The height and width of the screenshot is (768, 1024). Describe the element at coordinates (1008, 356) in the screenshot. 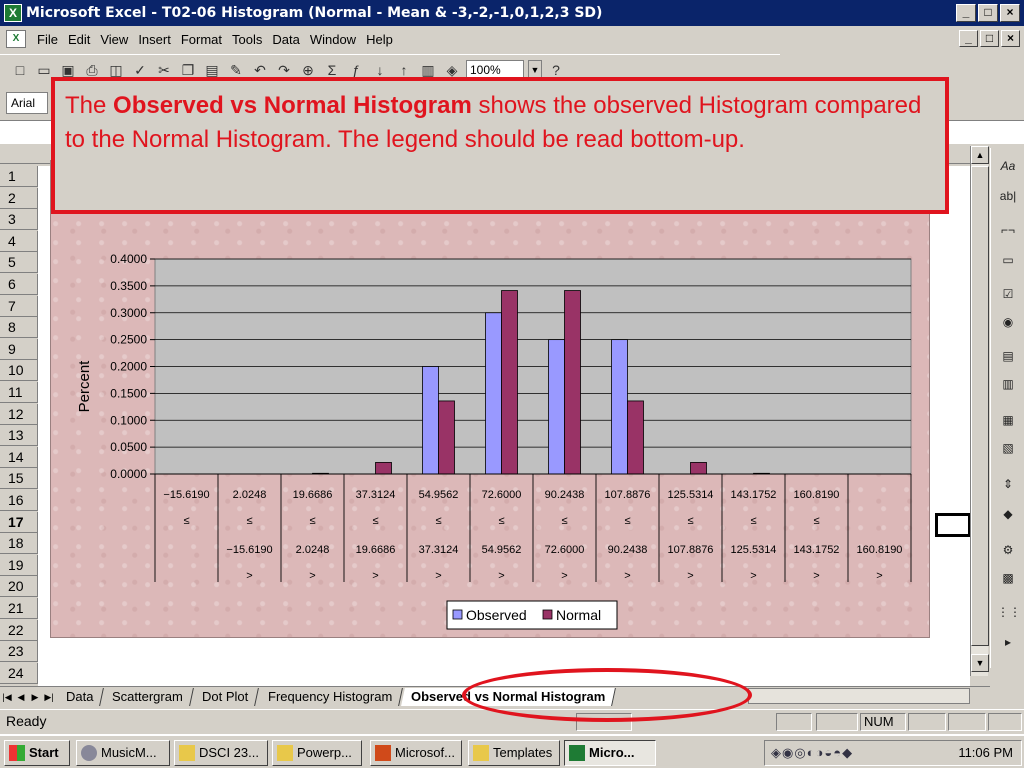

I see `list-box-tool-icon: ▤` at that location.